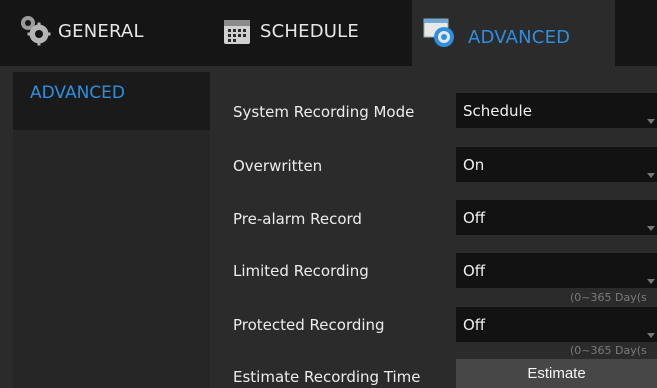 The width and height of the screenshot is (657, 388). I want to click on estimate-recording-time-label: Estimate Recording Time, so click(327, 377).